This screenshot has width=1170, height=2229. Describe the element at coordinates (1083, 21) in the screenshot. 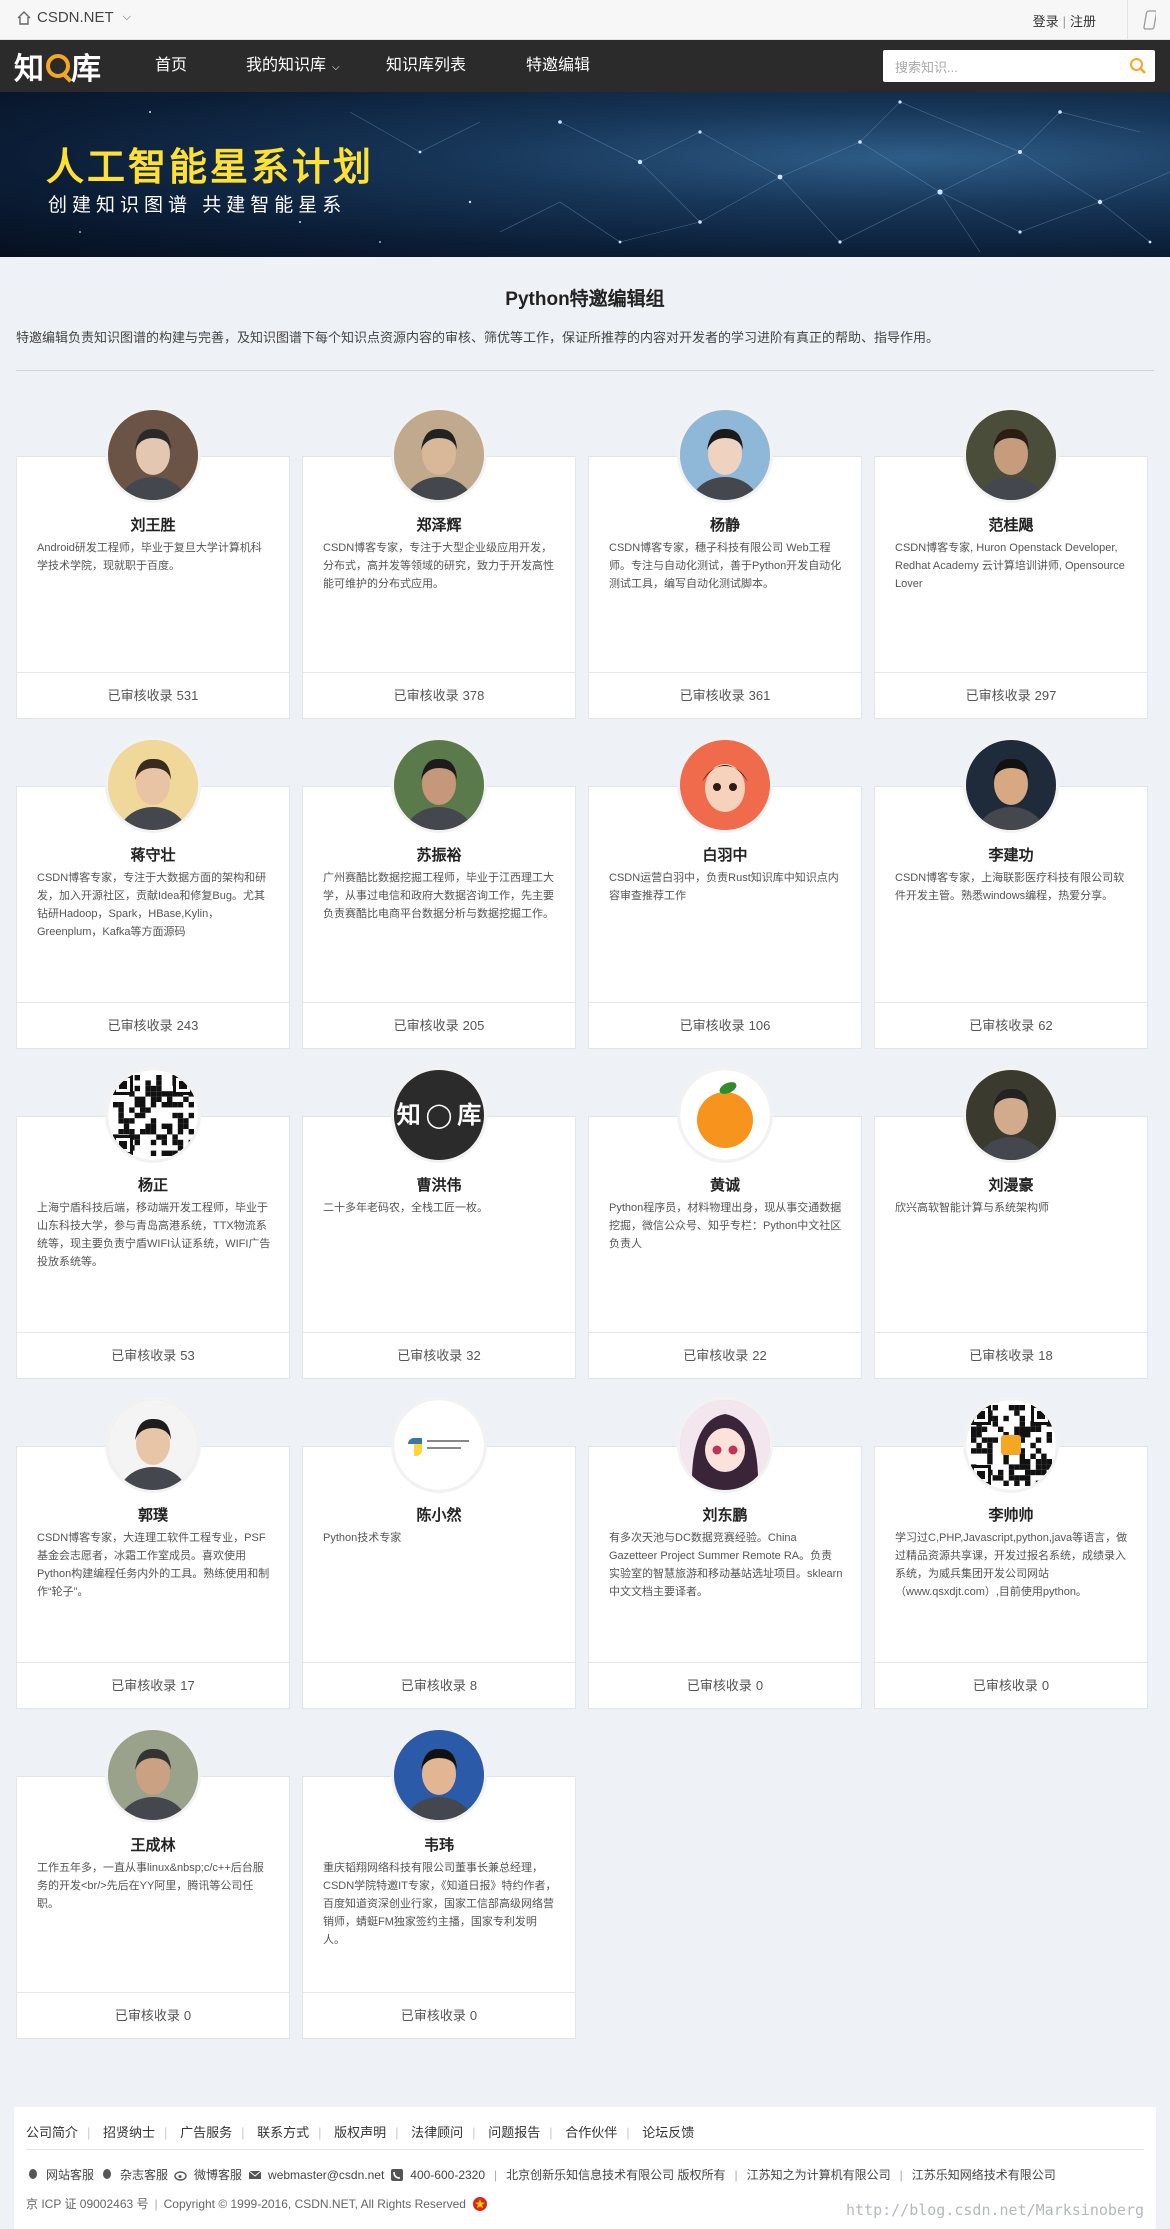

I see `register-link: 注册` at that location.